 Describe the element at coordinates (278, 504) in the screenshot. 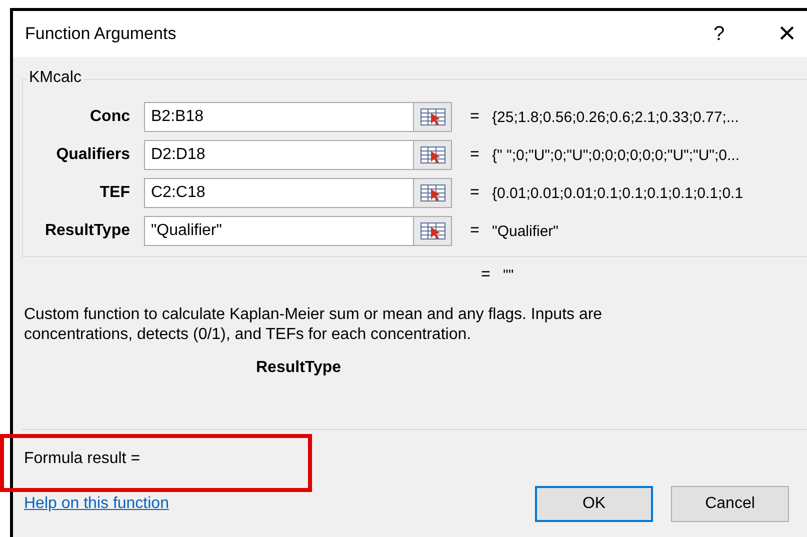

I see `help-link: Help on this function` at that location.